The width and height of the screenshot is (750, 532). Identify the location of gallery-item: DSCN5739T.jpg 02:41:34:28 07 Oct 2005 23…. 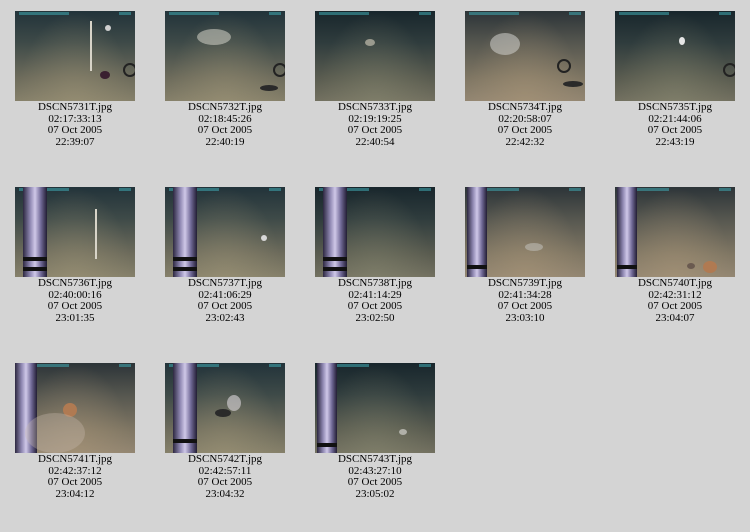
(525, 255).